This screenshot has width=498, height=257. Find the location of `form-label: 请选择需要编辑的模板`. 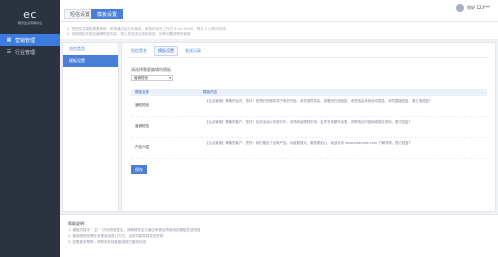

form-label: 请选择需要编辑的模板 is located at coordinates (151, 69).